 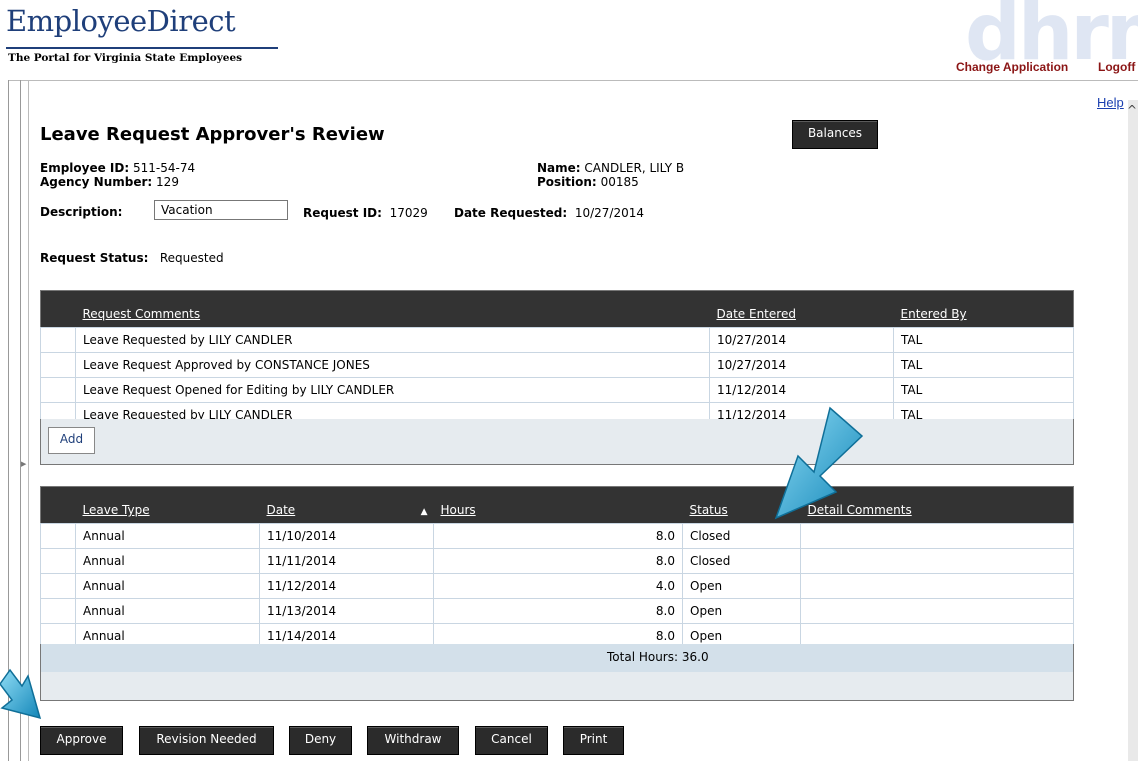 What do you see at coordinates (1110, 102) in the screenshot?
I see `help-link: Help` at bounding box center [1110, 102].